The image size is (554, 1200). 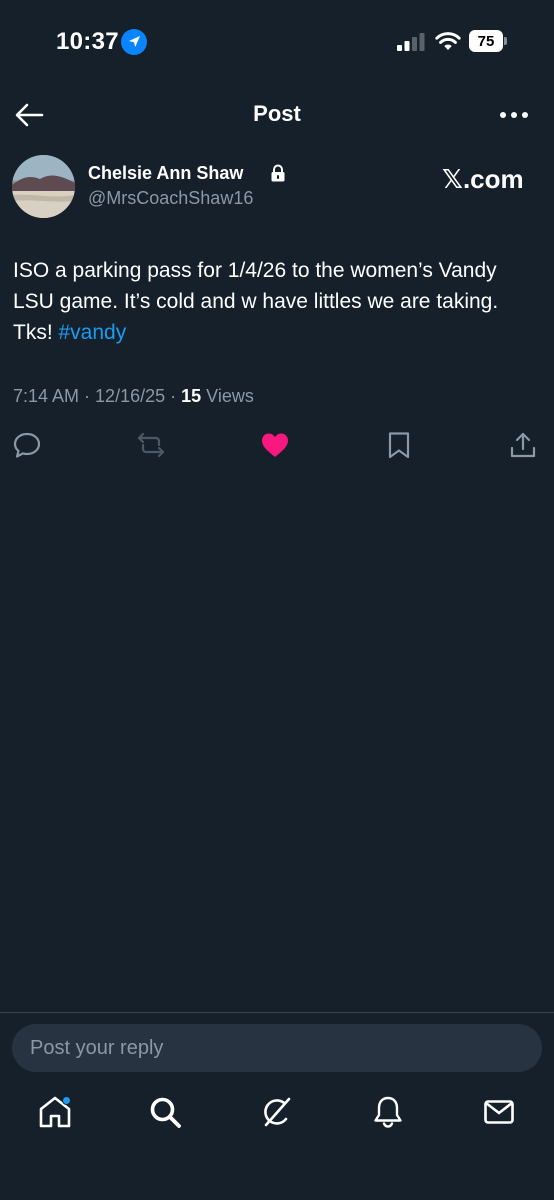 What do you see at coordinates (388, 1112) in the screenshot?
I see `notifications-icon` at bounding box center [388, 1112].